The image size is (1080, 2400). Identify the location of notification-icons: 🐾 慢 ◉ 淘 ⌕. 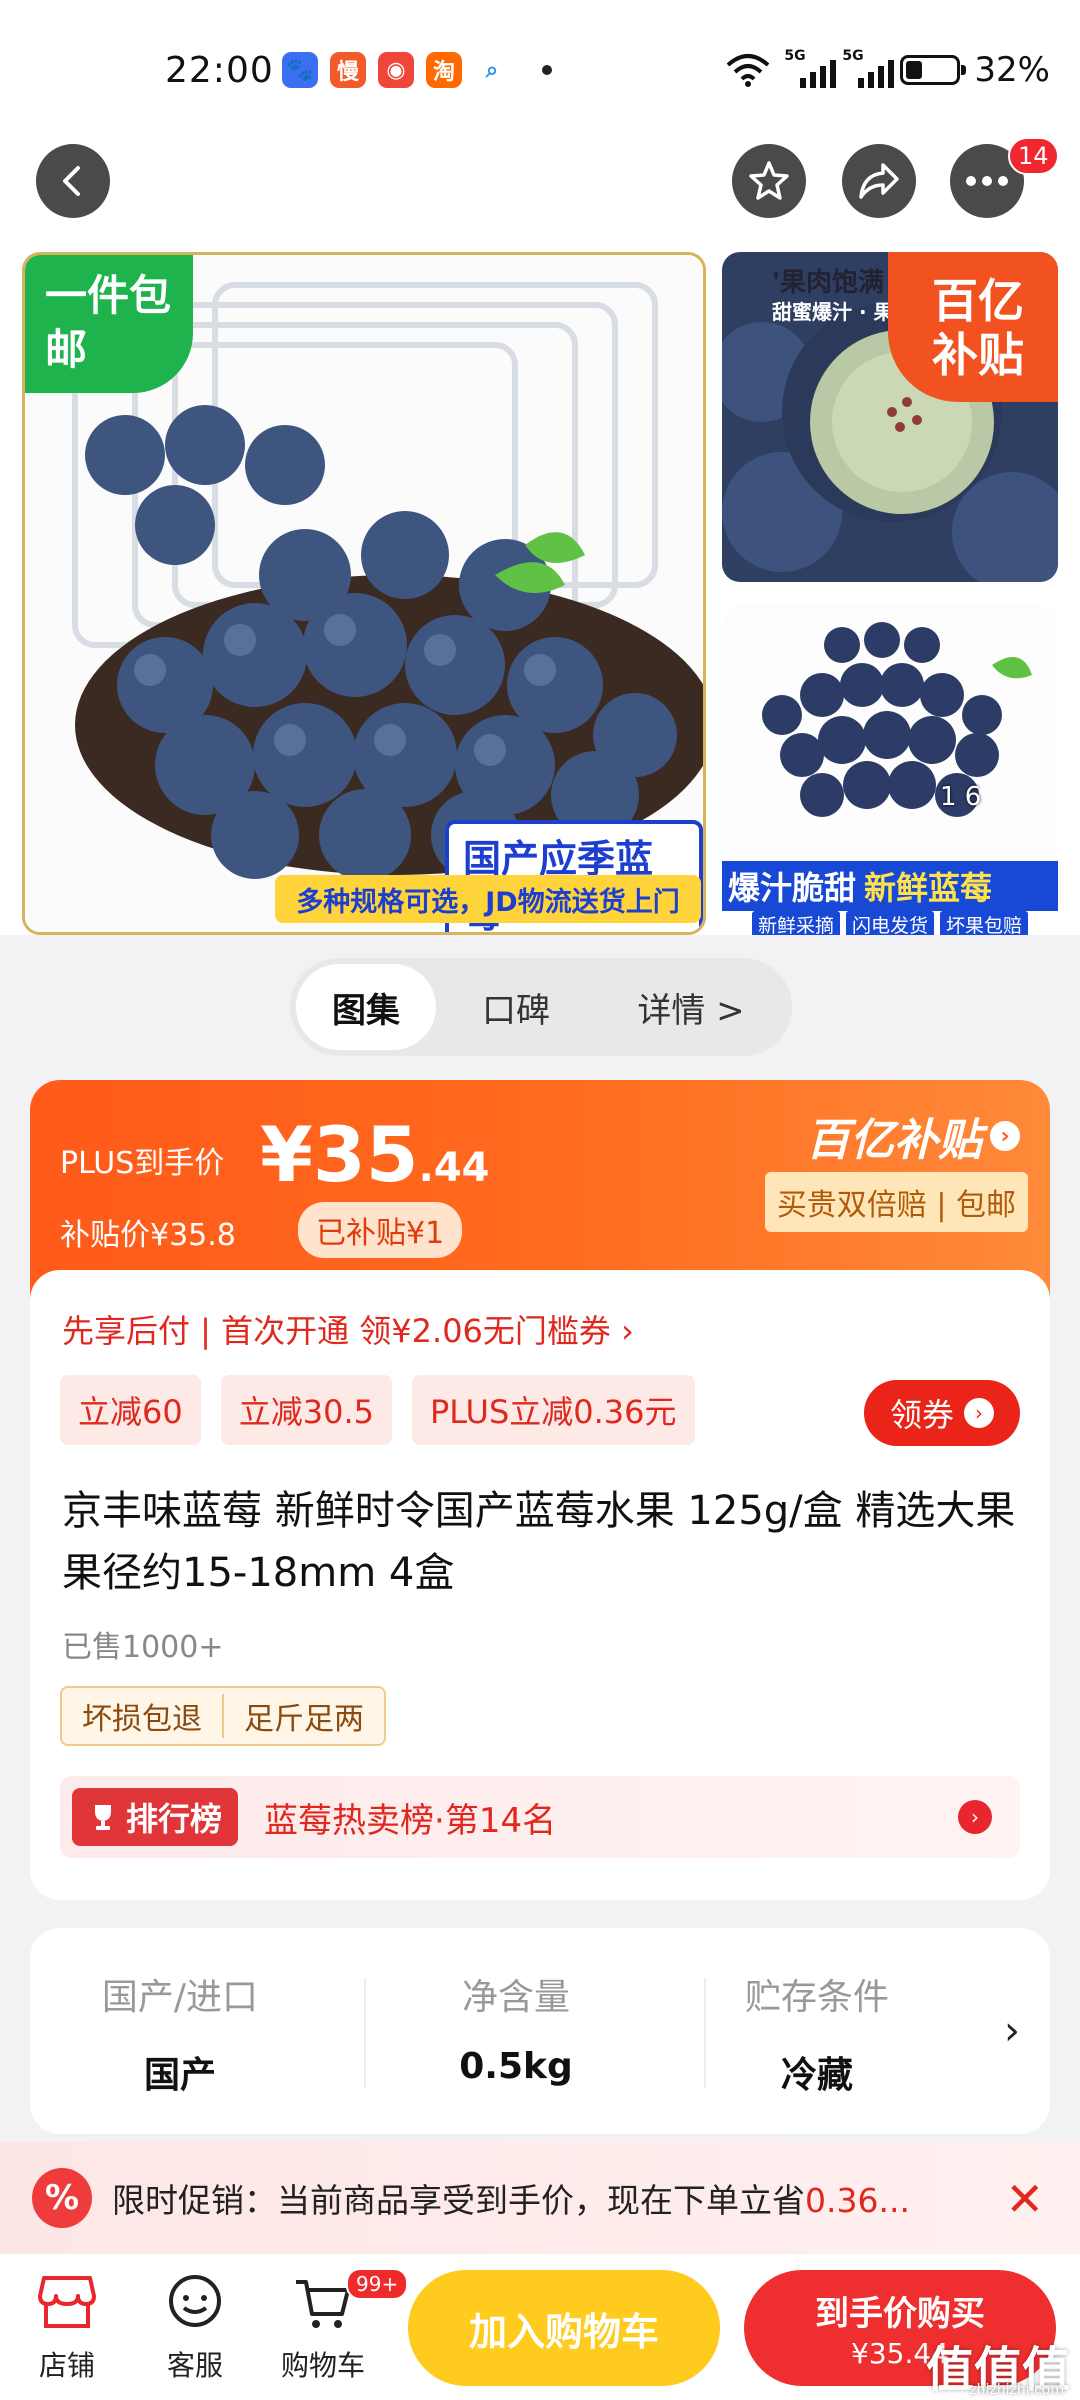
(417, 70).